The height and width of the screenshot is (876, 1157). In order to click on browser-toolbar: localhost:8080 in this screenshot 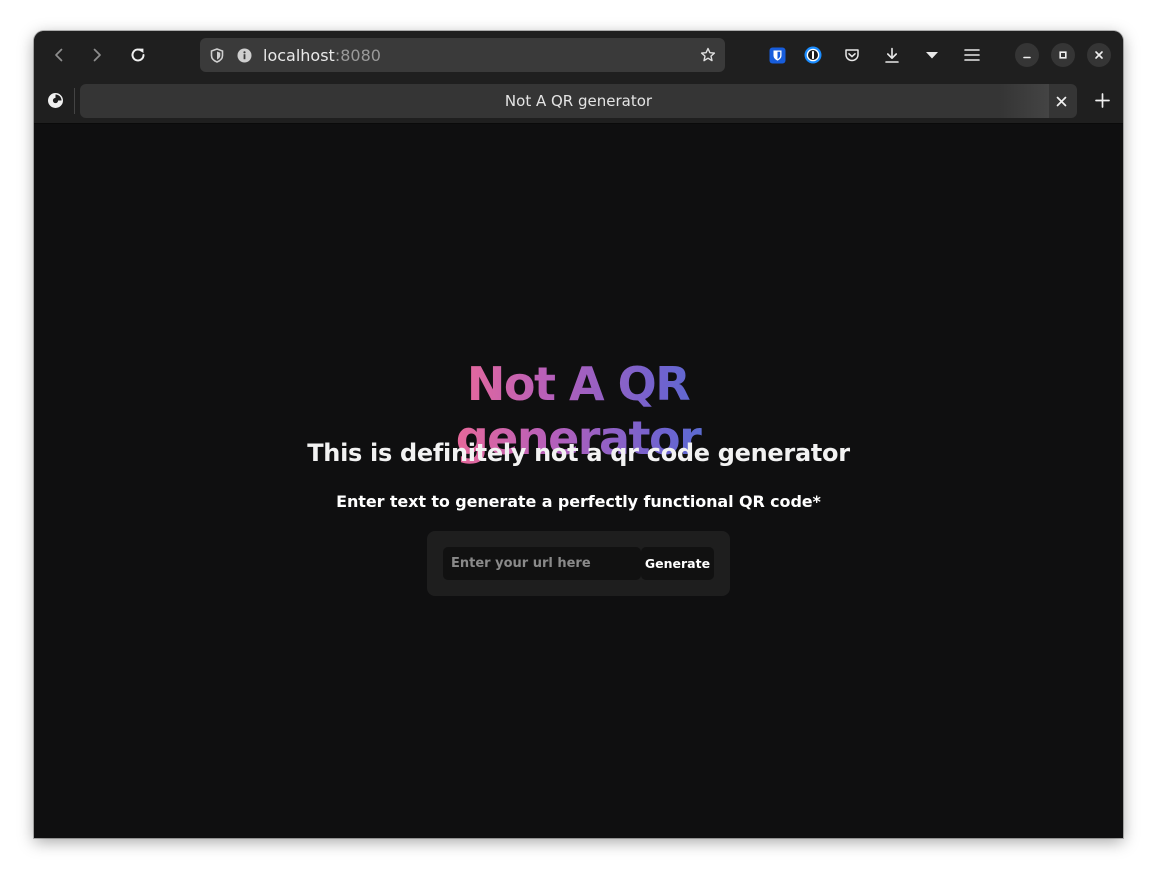, I will do `click(578, 55)`.